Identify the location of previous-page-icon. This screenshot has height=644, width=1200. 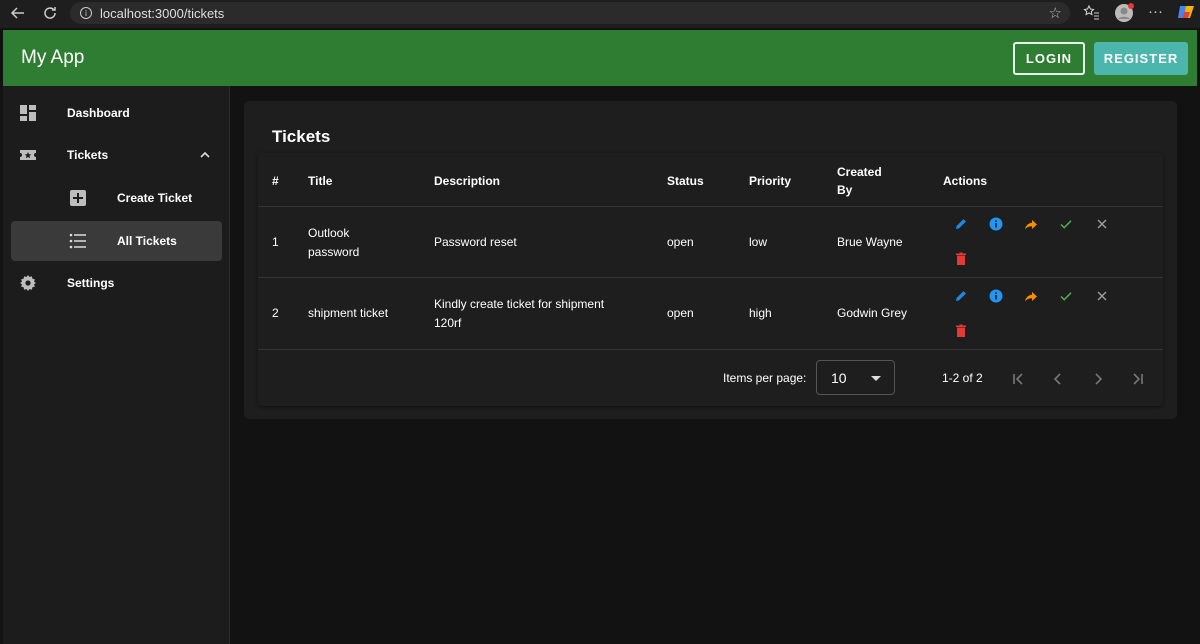
(1058, 379).